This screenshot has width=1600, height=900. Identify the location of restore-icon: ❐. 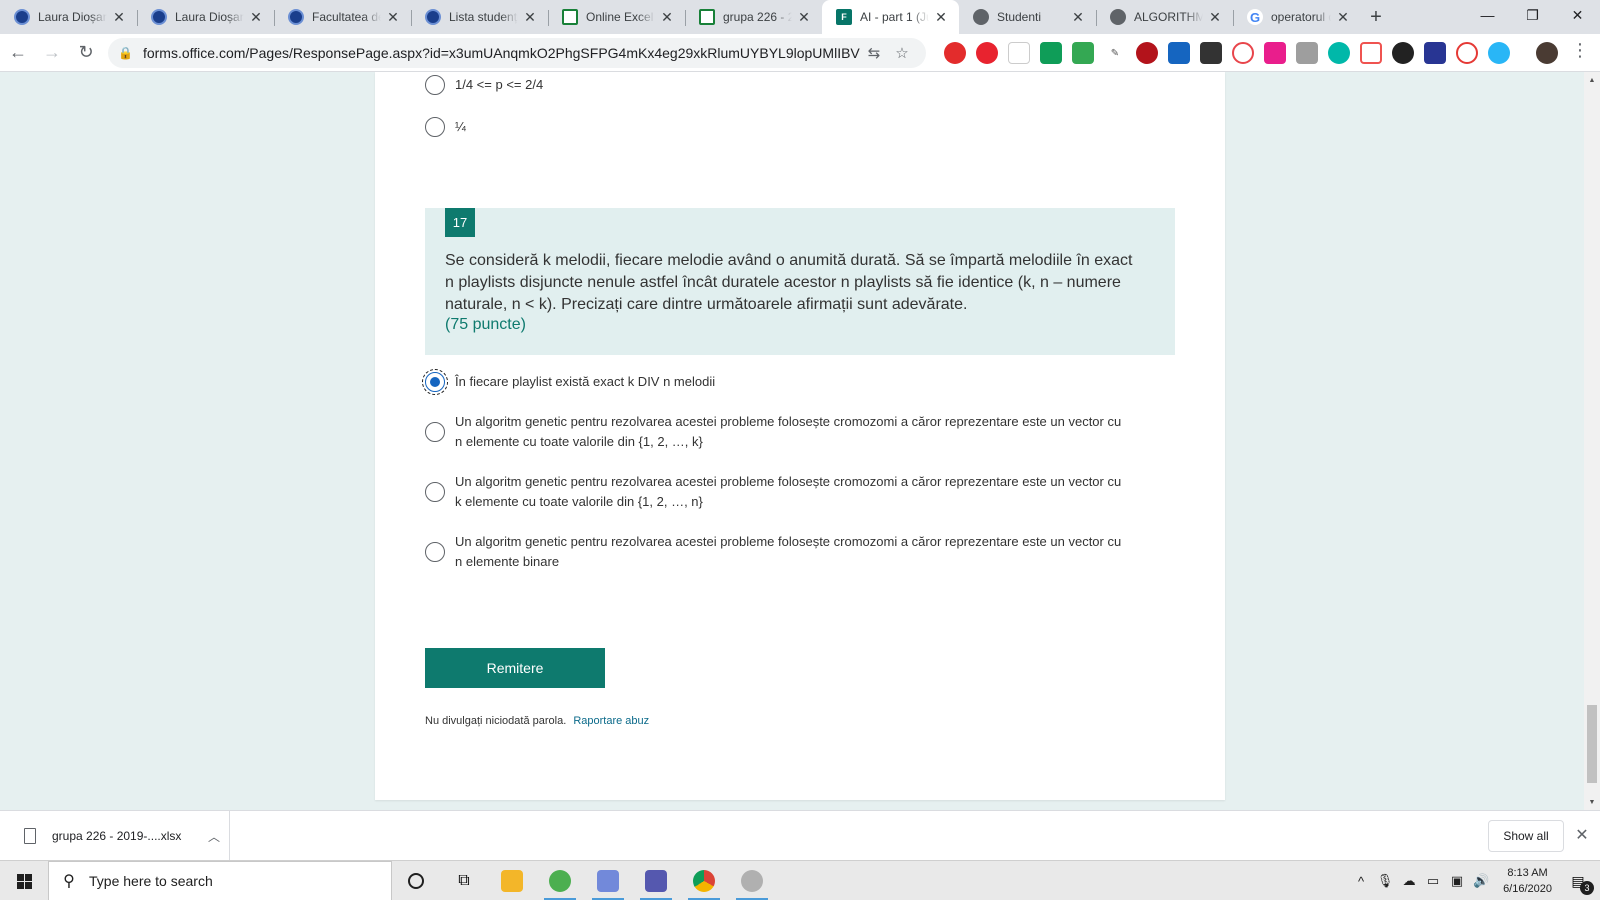
(1532, 15).